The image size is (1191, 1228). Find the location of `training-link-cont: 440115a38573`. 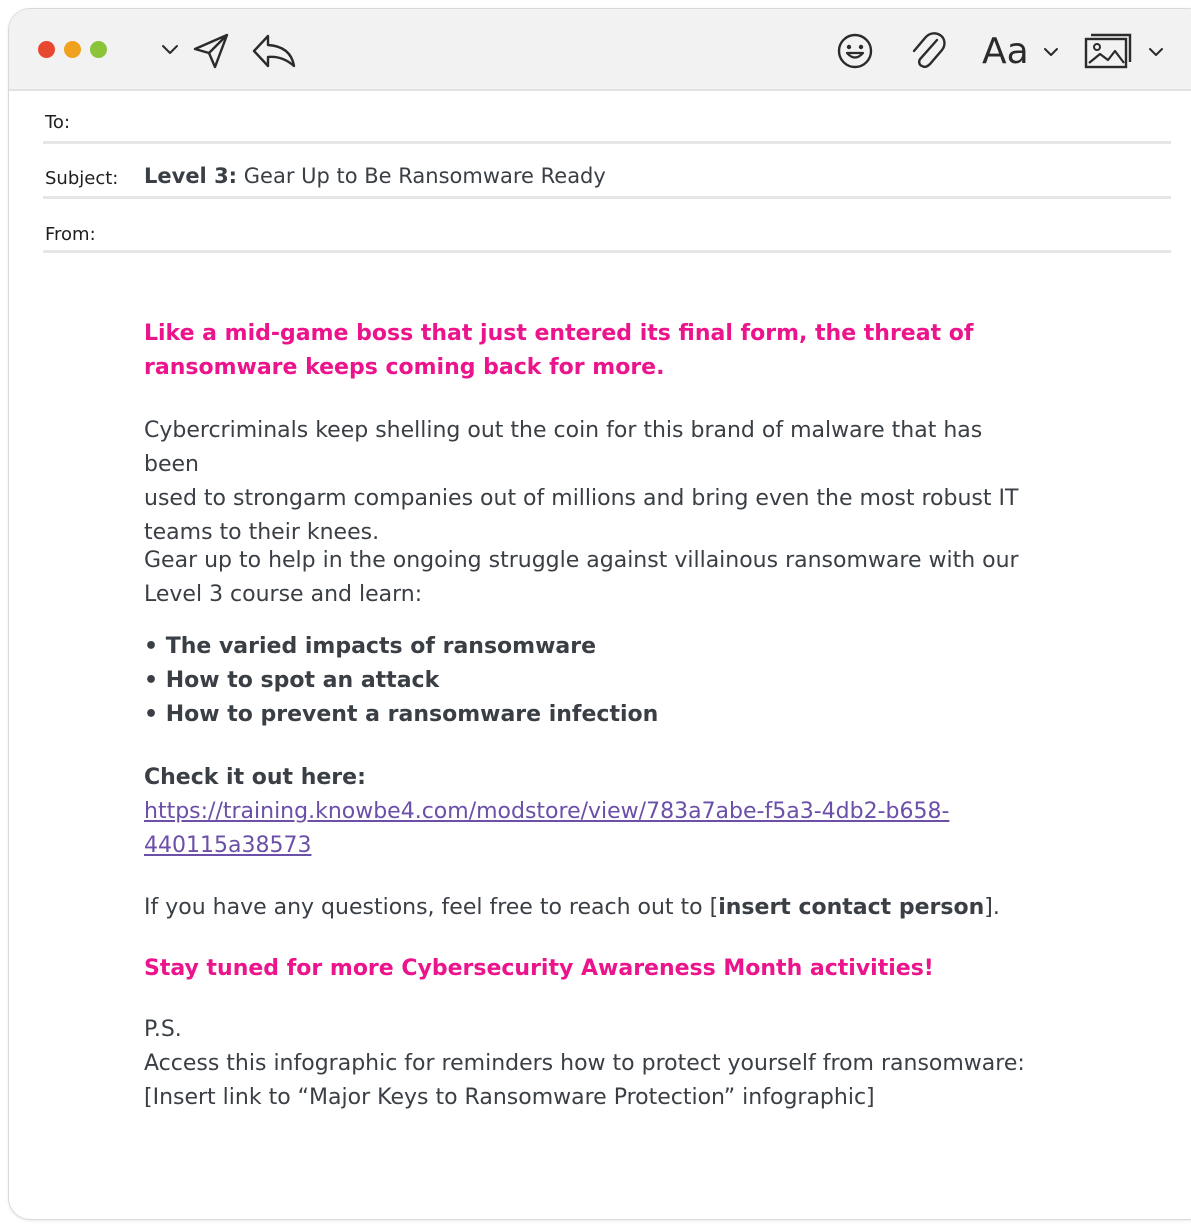

training-link-cont: 440115a38573 is located at coordinates (594, 846).